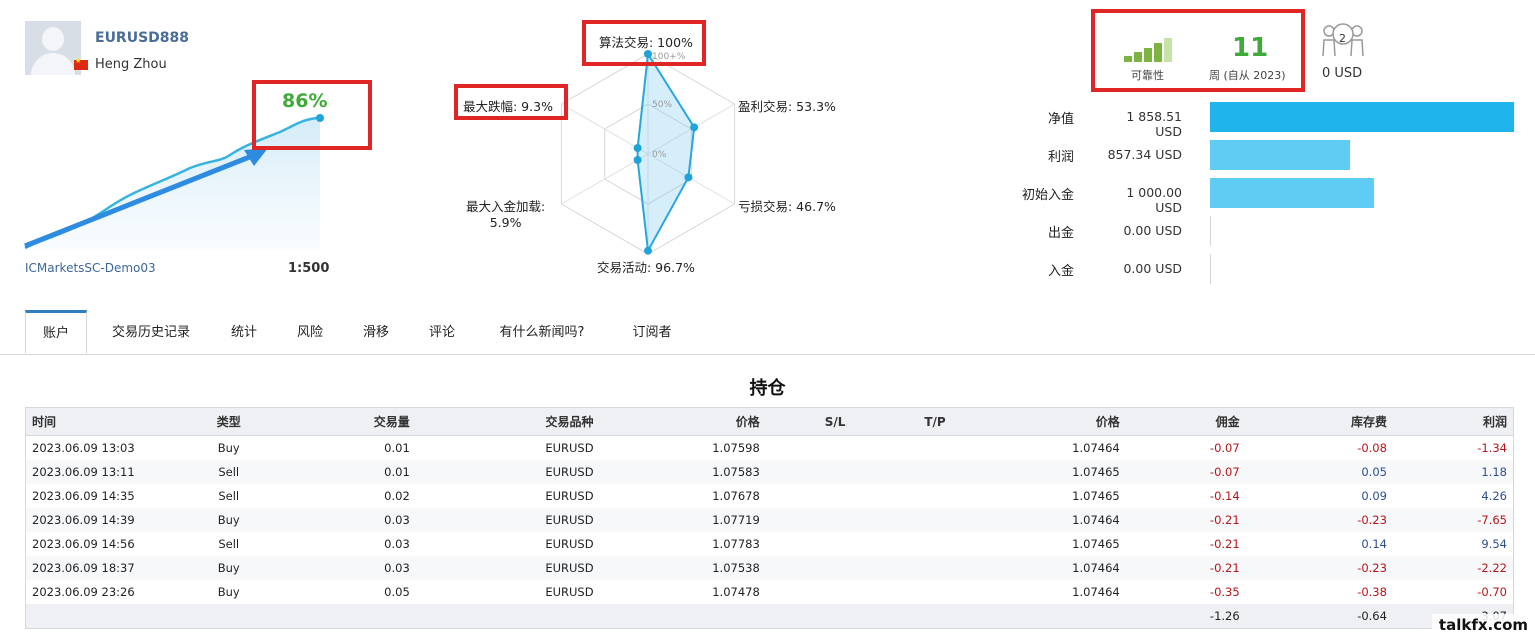 The image size is (1535, 636). Describe the element at coordinates (343, 472) in the screenshot. I see `cell-volume: 0.01` at that location.